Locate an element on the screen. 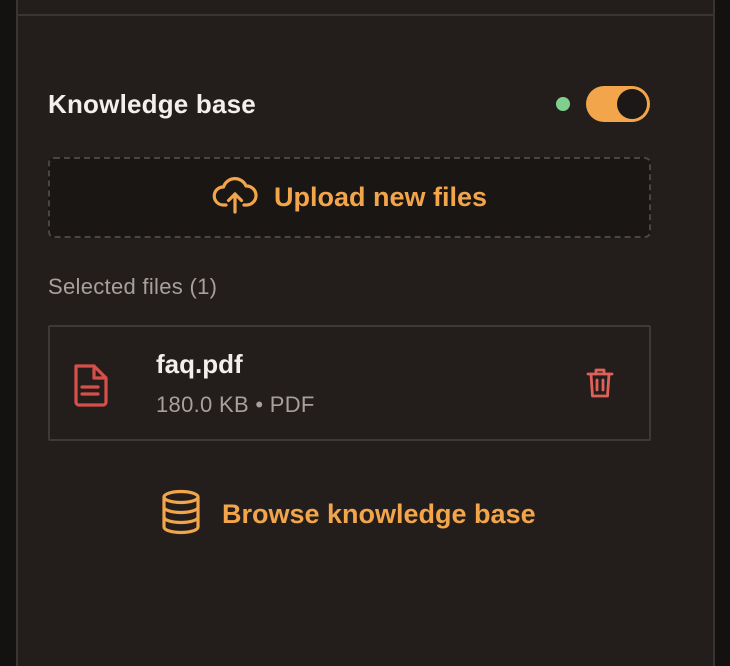  knowledge-base-toggle is located at coordinates (618, 104).